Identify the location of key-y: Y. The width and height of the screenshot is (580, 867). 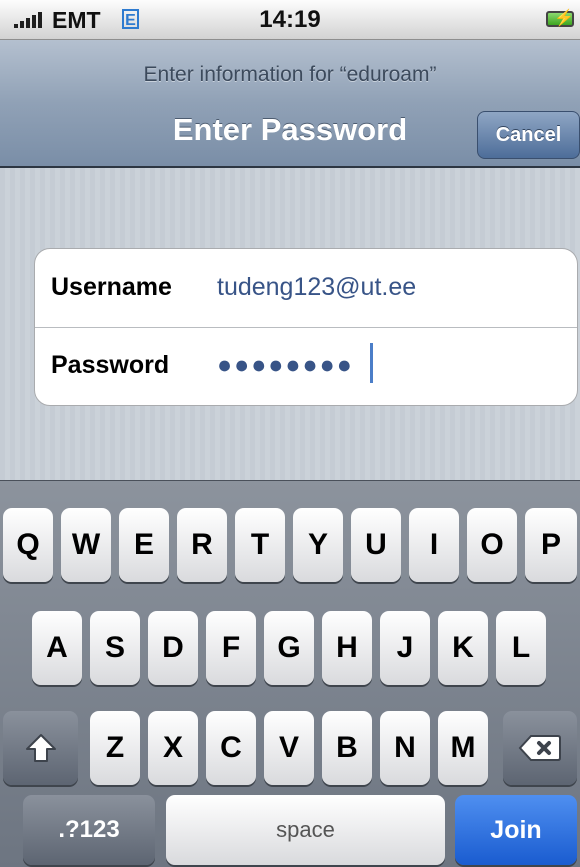
(318, 545).